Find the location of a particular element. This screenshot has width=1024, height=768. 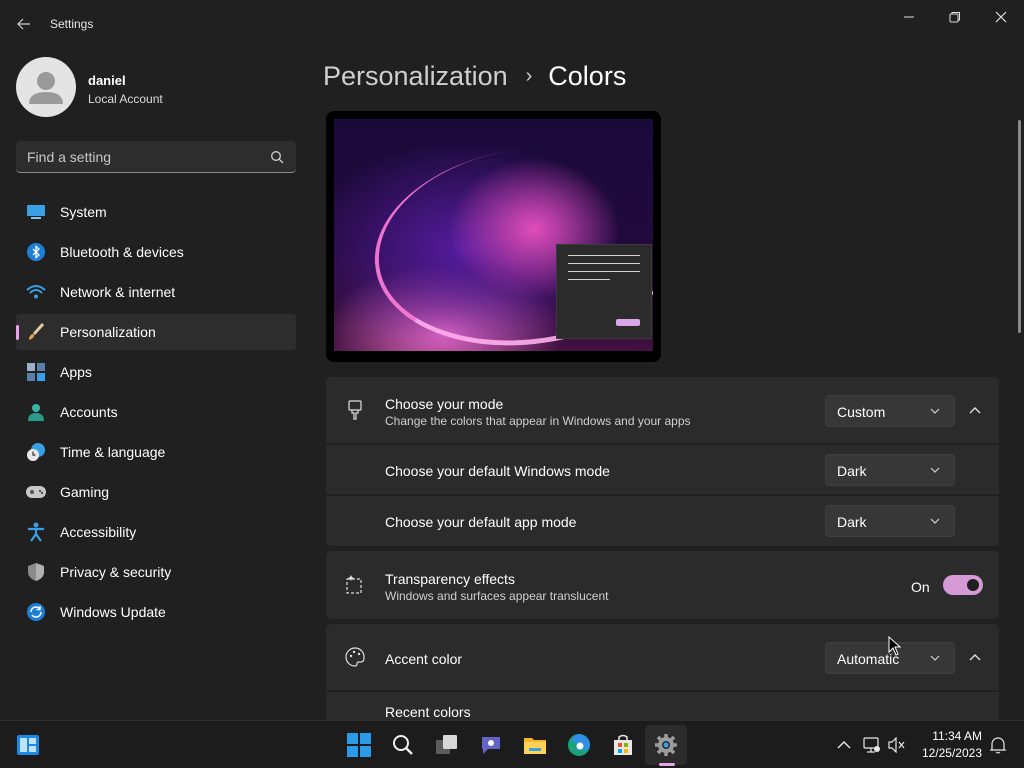

bluetooth-icon is located at coordinates (36, 252).